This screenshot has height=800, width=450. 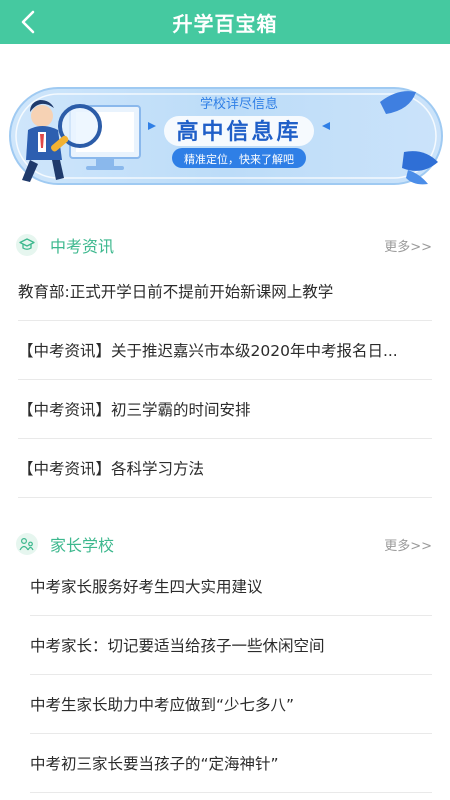 I want to click on list-item: 【中考资讯】初三学霸的时间安排, so click(x=225, y=409).